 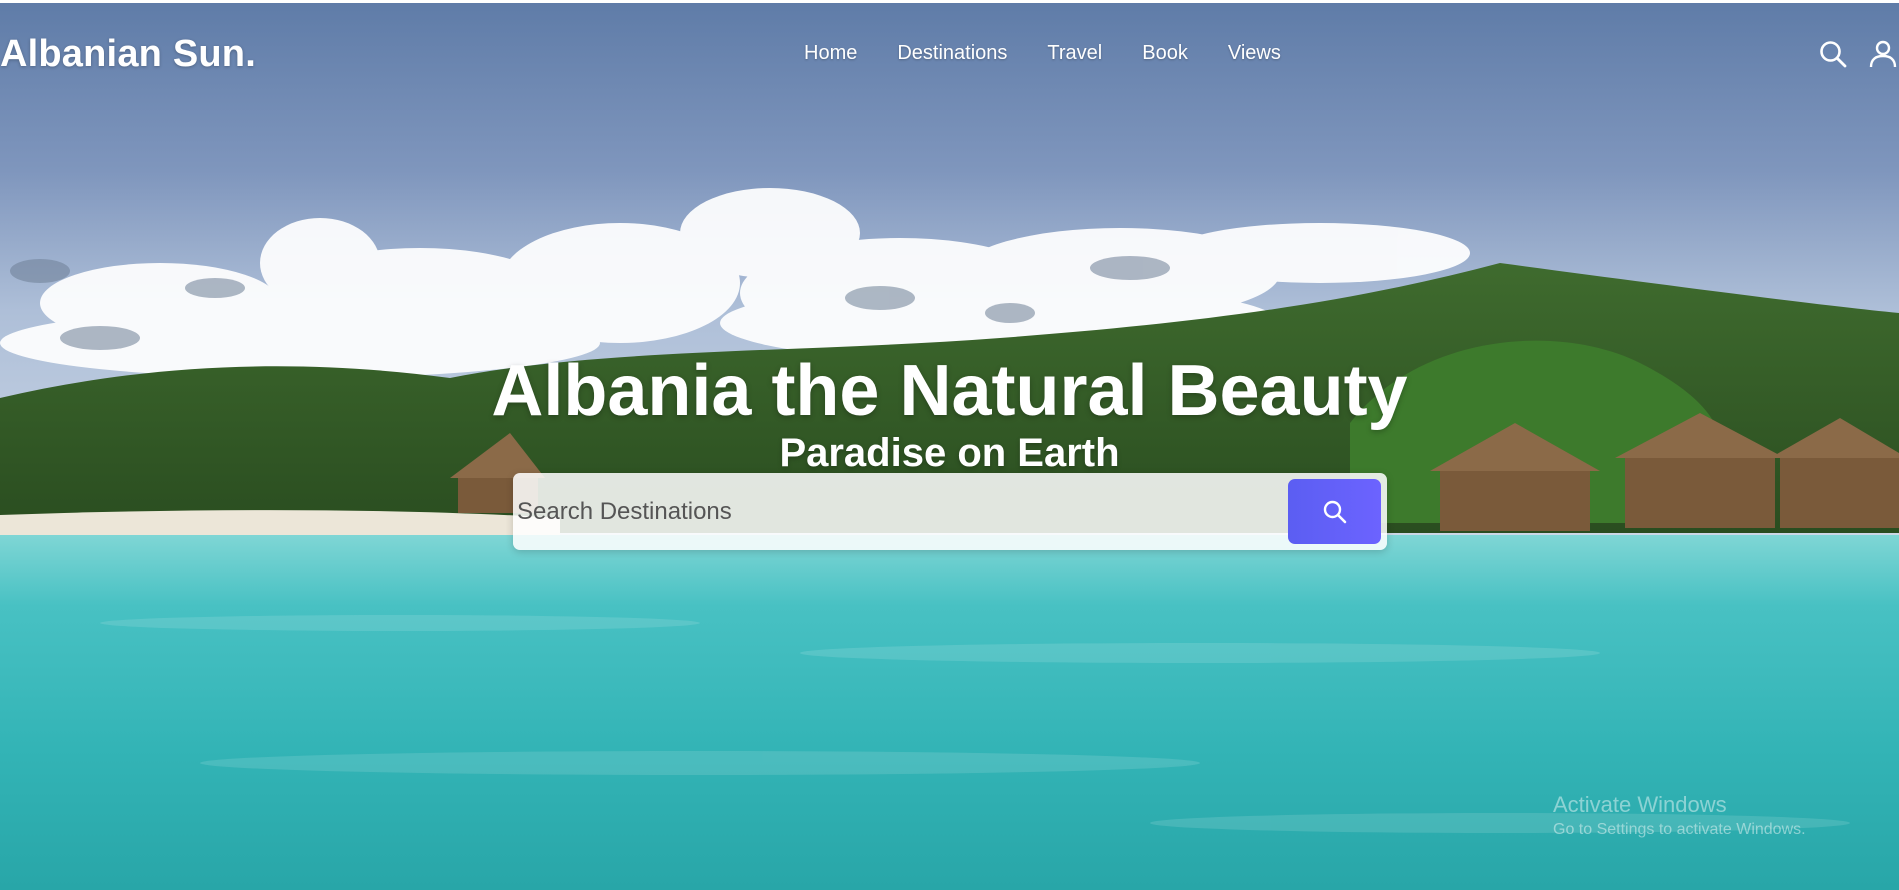 I want to click on destination-search-bar, so click(x=950, y=511).